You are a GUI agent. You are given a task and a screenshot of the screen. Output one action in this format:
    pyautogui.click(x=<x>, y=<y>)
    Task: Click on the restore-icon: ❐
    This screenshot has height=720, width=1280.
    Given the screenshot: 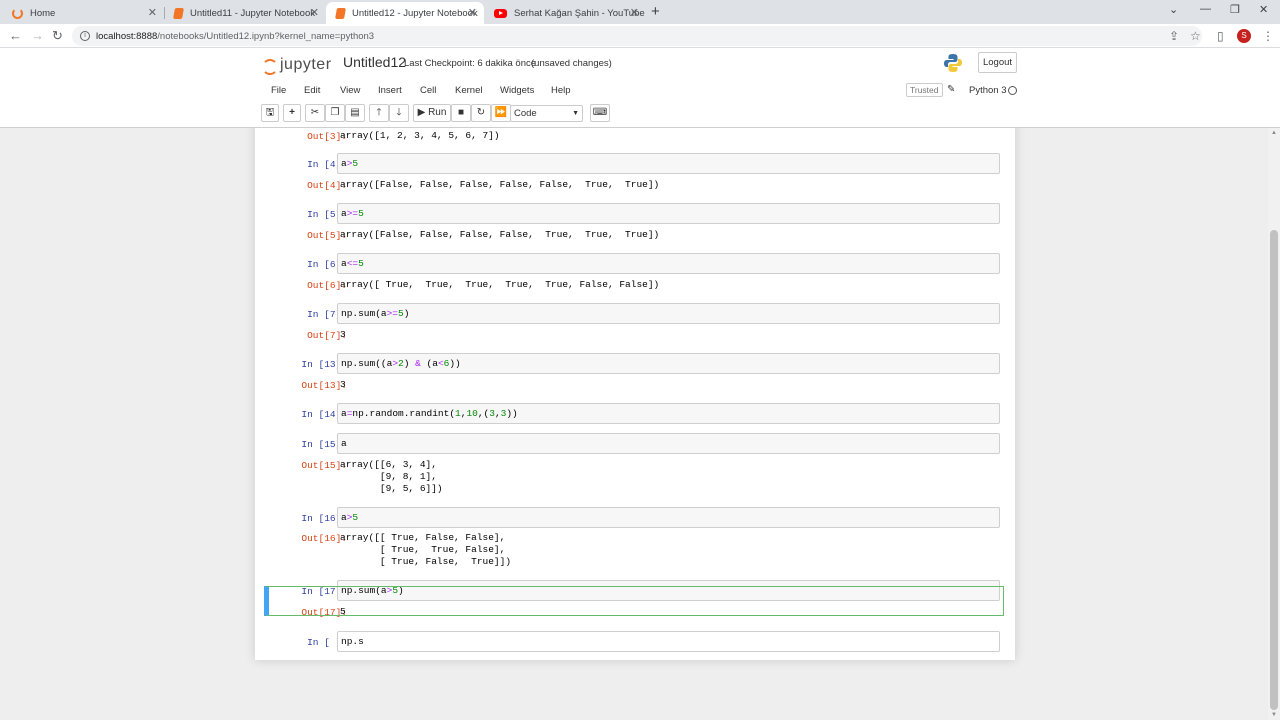 What is the action you would take?
    pyautogui.click(x=1235, y=9)
    